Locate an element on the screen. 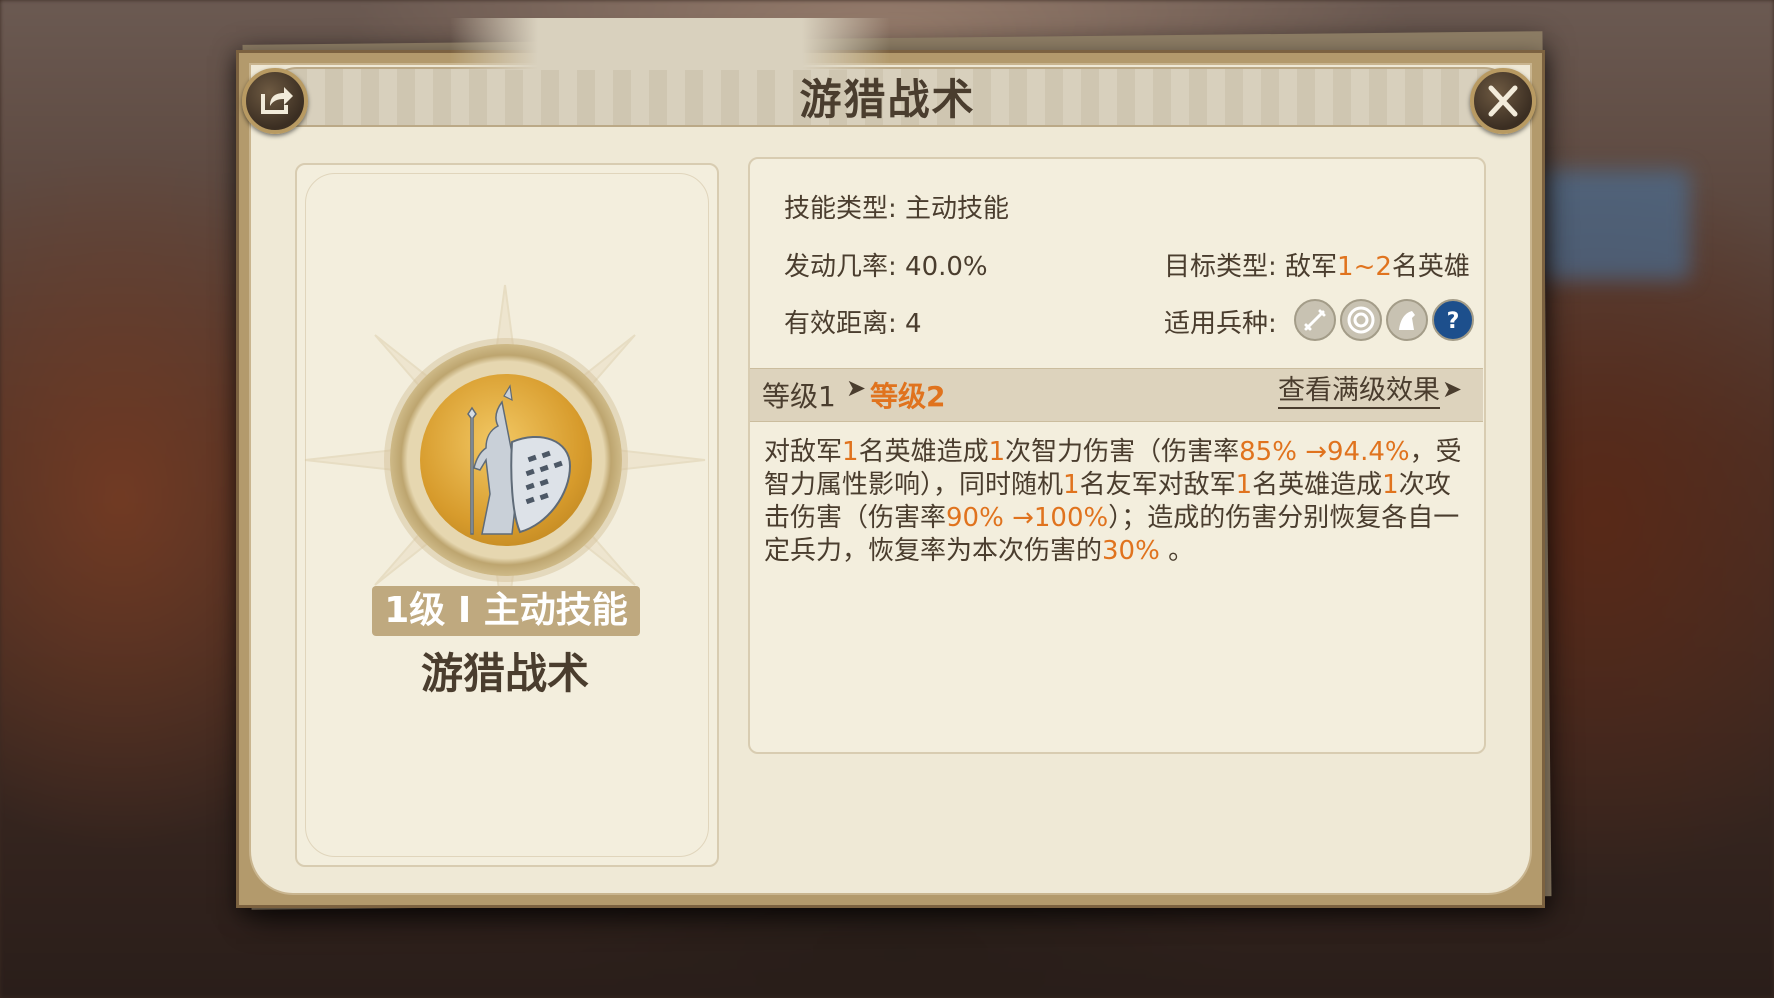 The image size is (1774, 998). view-max-arrow-icon: ➤ is located at coordinates (1452, 389).